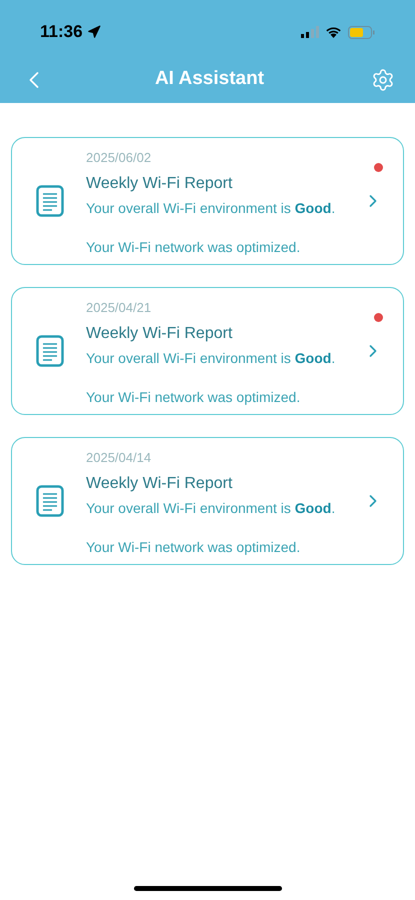 The width and height of the screenshot is (415, 900). I want to click on battery-icon, so click(361, 32).